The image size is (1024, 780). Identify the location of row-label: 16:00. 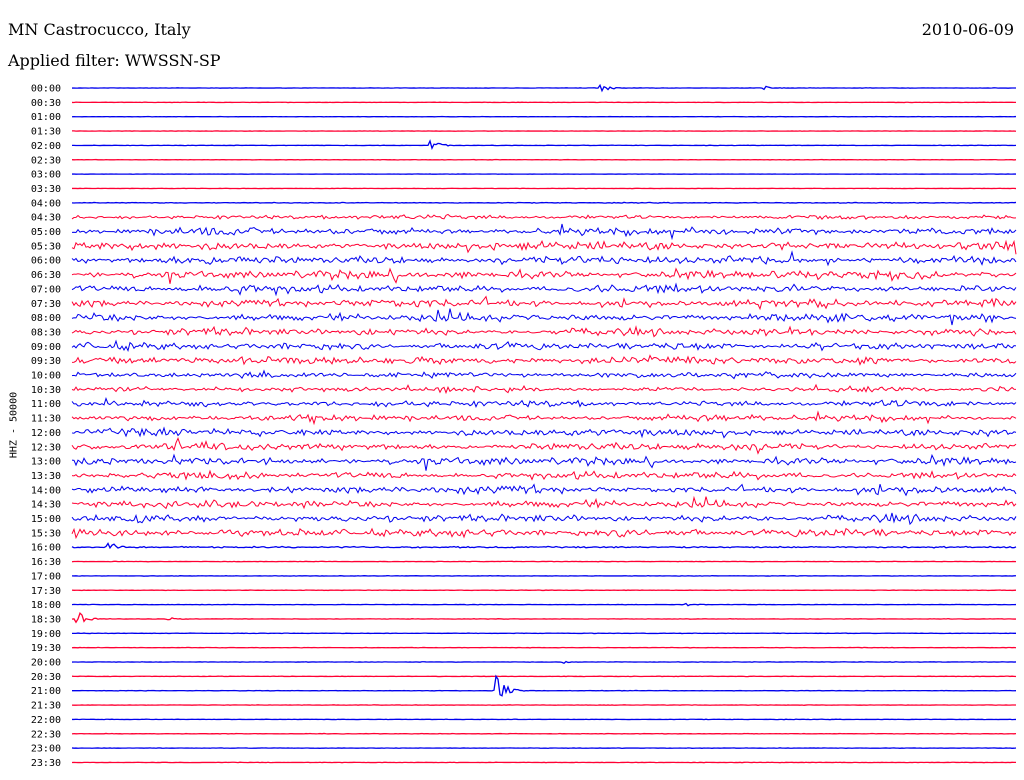
(46, 548).